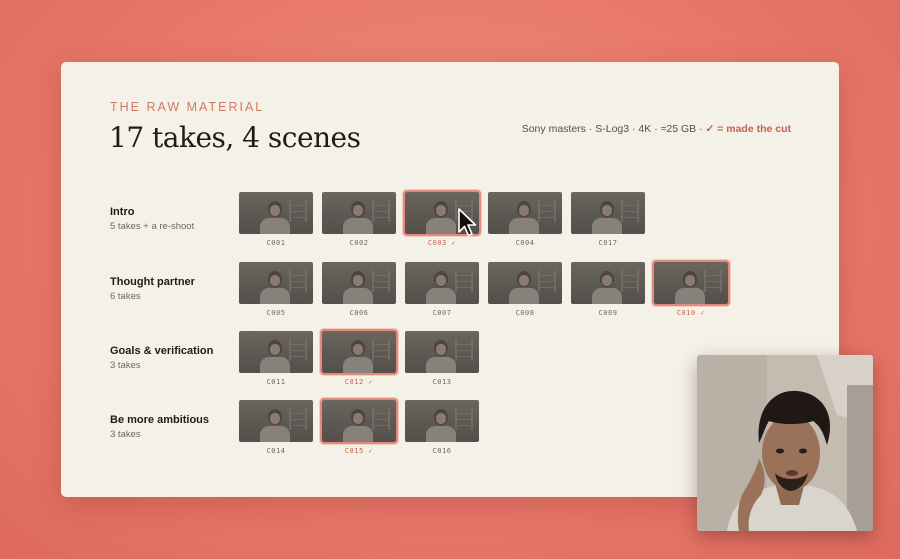 The height and width of the screenshot is (559, 900). Describe the element at coordinates (152, 282) in the screenshot. I see `scene-name: Thought partner` at that location.